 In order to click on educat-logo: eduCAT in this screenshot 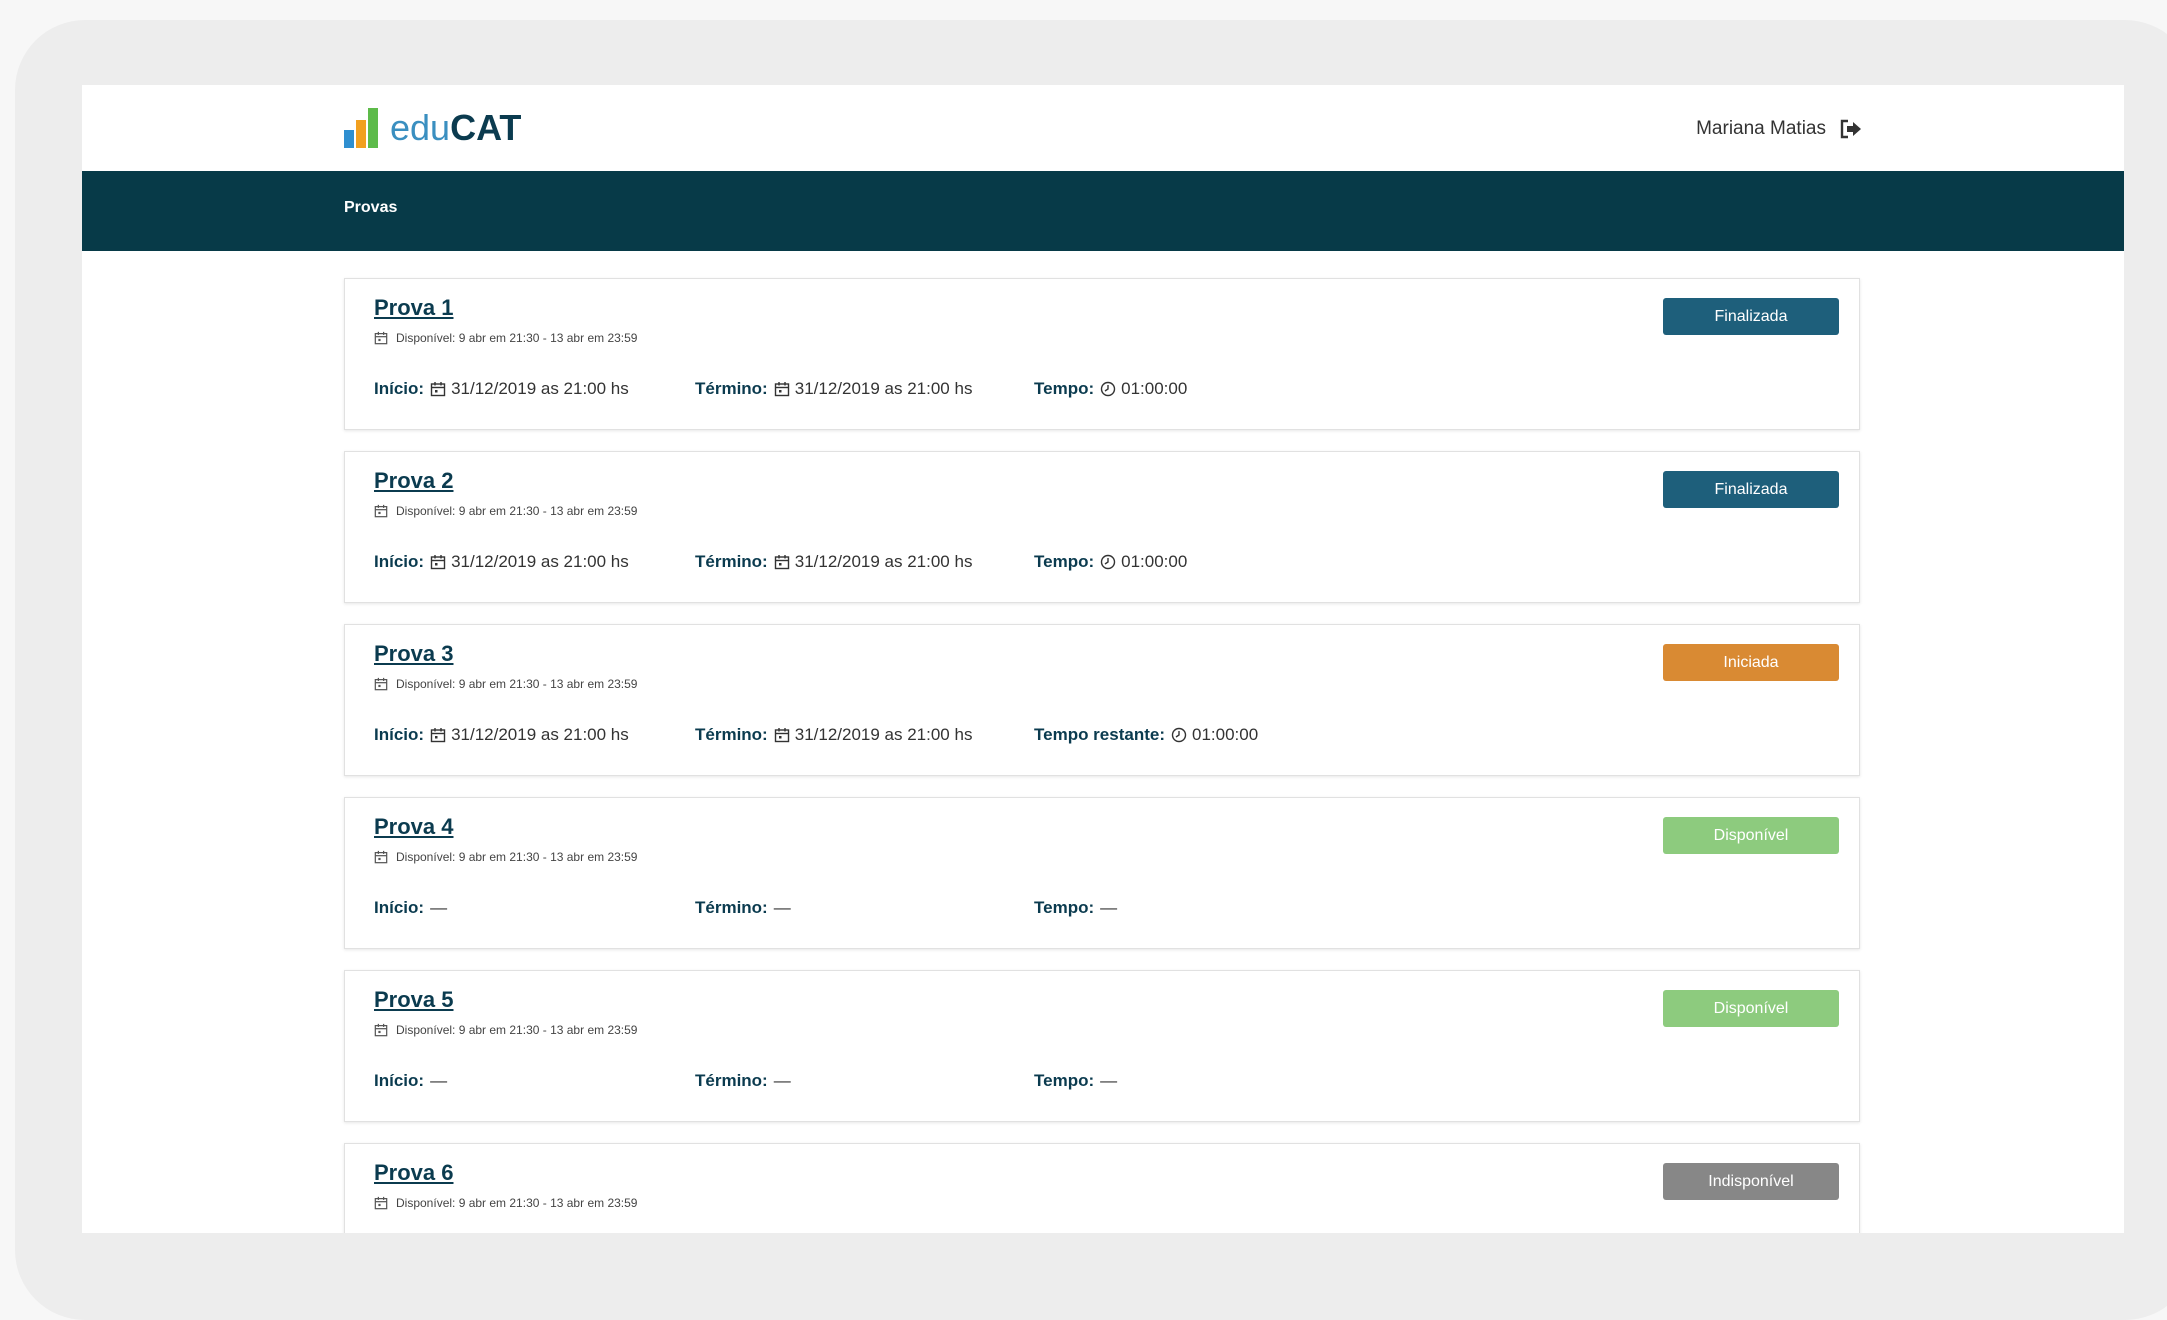, I will do `click(432, 128)`.